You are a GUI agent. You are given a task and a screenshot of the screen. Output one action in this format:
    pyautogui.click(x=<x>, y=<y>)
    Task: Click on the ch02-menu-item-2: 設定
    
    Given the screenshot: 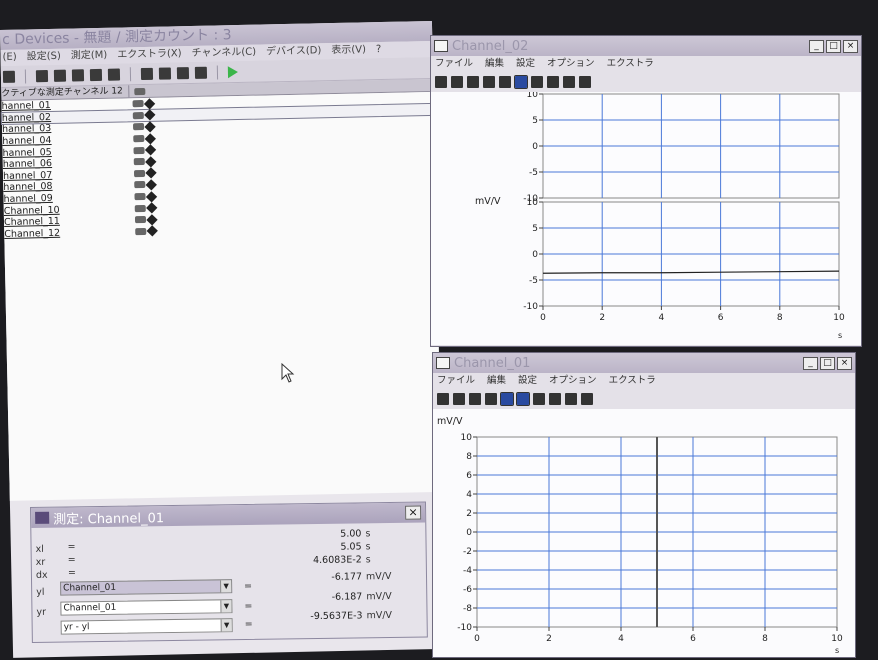 What is the action you would take?
    pyautogui.click(x=525, y=64)
    